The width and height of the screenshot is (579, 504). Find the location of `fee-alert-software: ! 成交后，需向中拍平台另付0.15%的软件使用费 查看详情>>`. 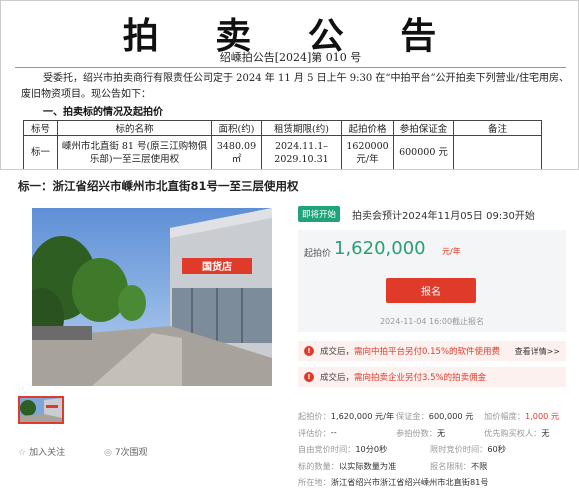

fee-alert-software: ! 成交后，需向中拍平台另付0.15%的软件使用费 查看详情>> is located at coordinates (432, 351).